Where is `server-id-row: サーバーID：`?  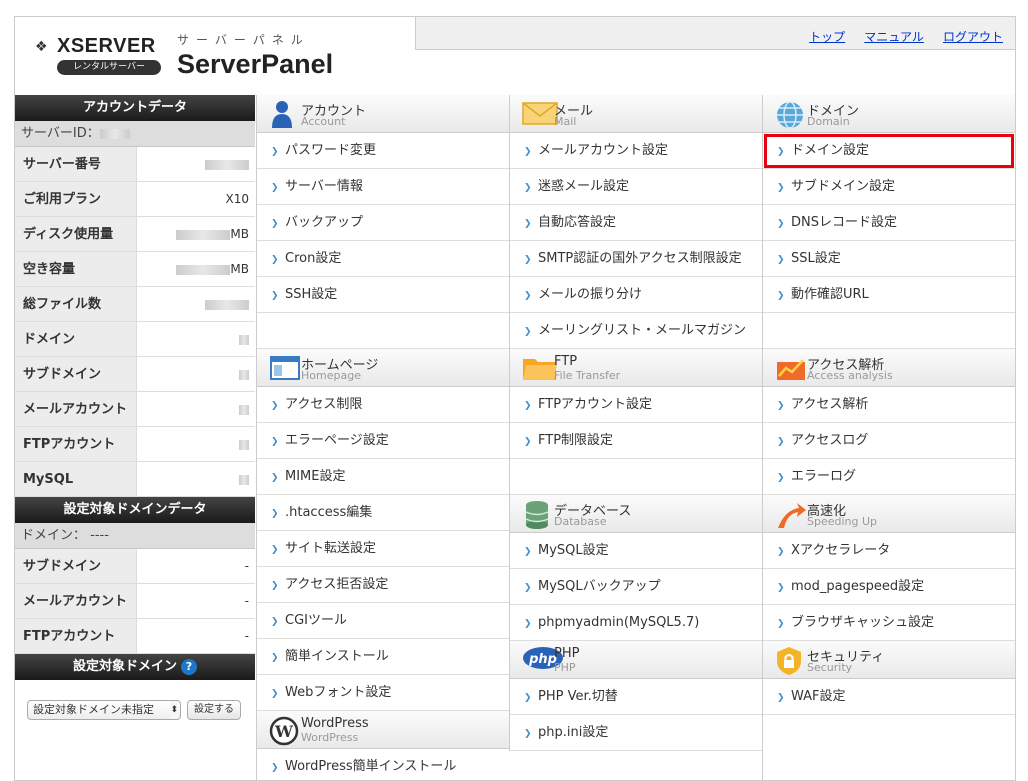
server-id-row: サーバーID： is located at coordinates (135, 134).